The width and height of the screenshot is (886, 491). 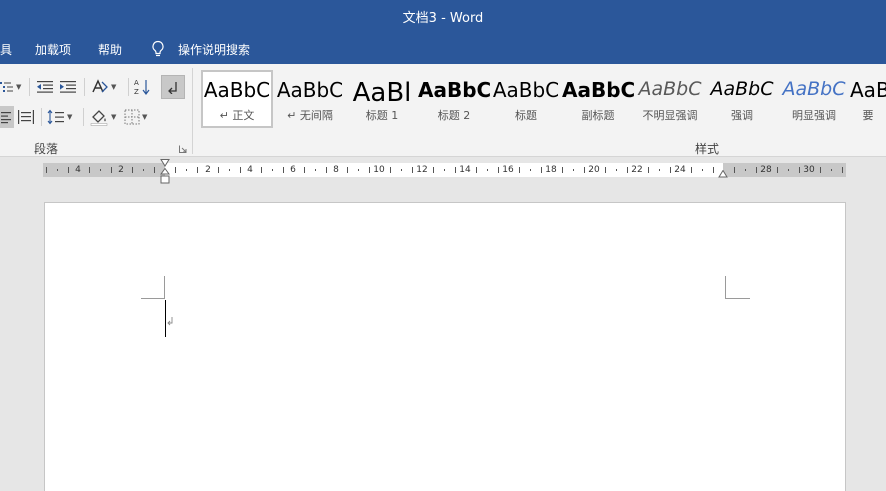 I want to click on style-8: AaBbC 明显强调, so click(x=814, y=99).